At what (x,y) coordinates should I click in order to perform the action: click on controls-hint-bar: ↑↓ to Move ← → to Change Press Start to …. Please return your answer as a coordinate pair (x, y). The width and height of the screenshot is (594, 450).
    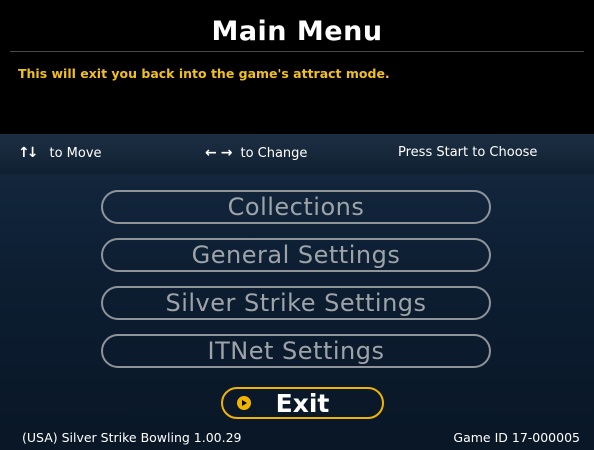
    Looking at the image, I should click on (297, 154).